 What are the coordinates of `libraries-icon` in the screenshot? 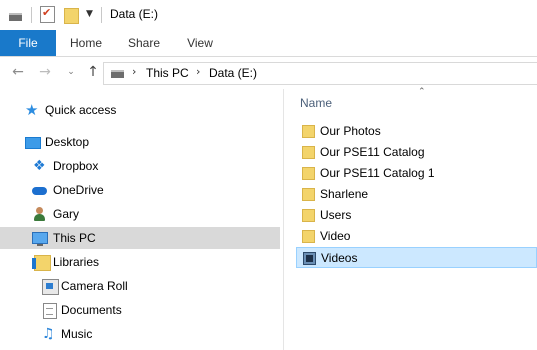 It's located at (41, 263).